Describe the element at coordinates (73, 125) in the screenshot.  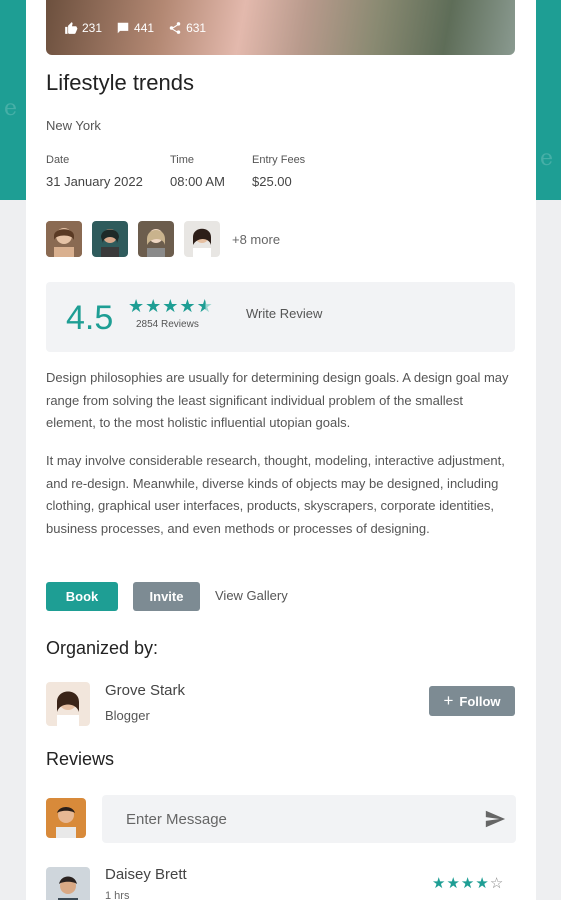
I see `event-location: New York` at that location.